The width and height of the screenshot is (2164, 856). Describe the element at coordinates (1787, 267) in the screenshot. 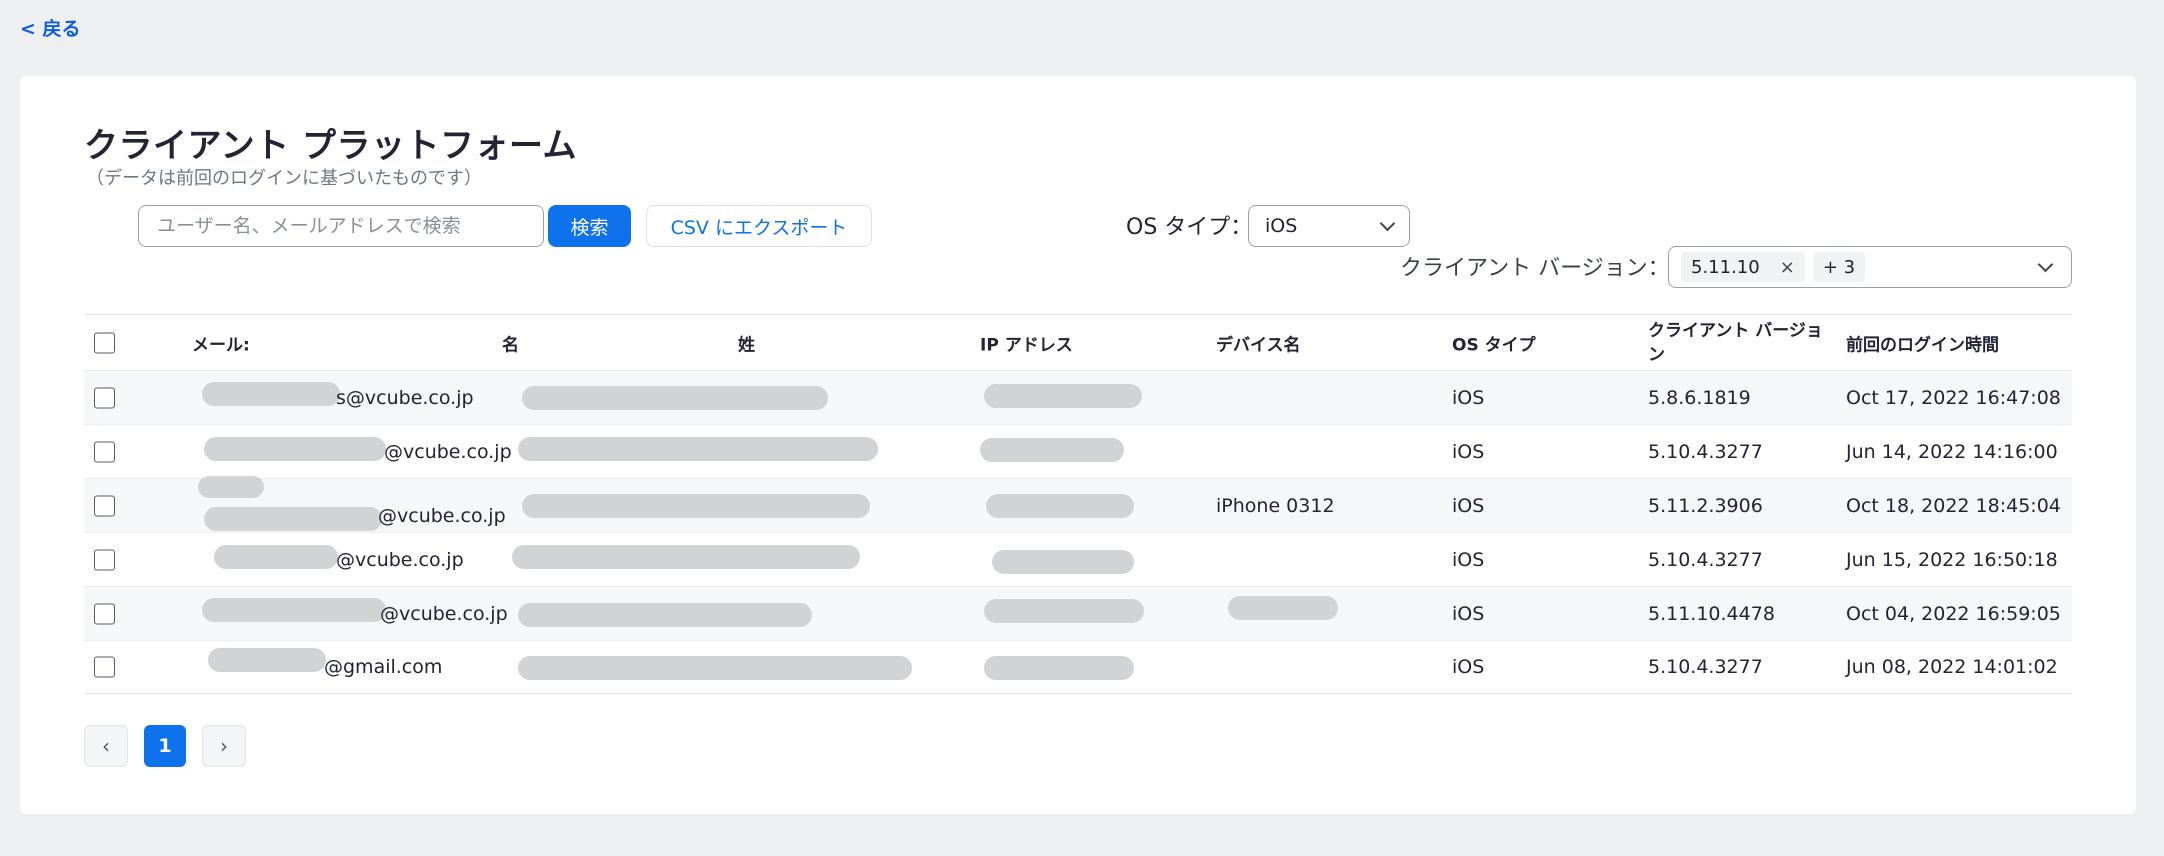

I see `close-icon: ×` at that location.